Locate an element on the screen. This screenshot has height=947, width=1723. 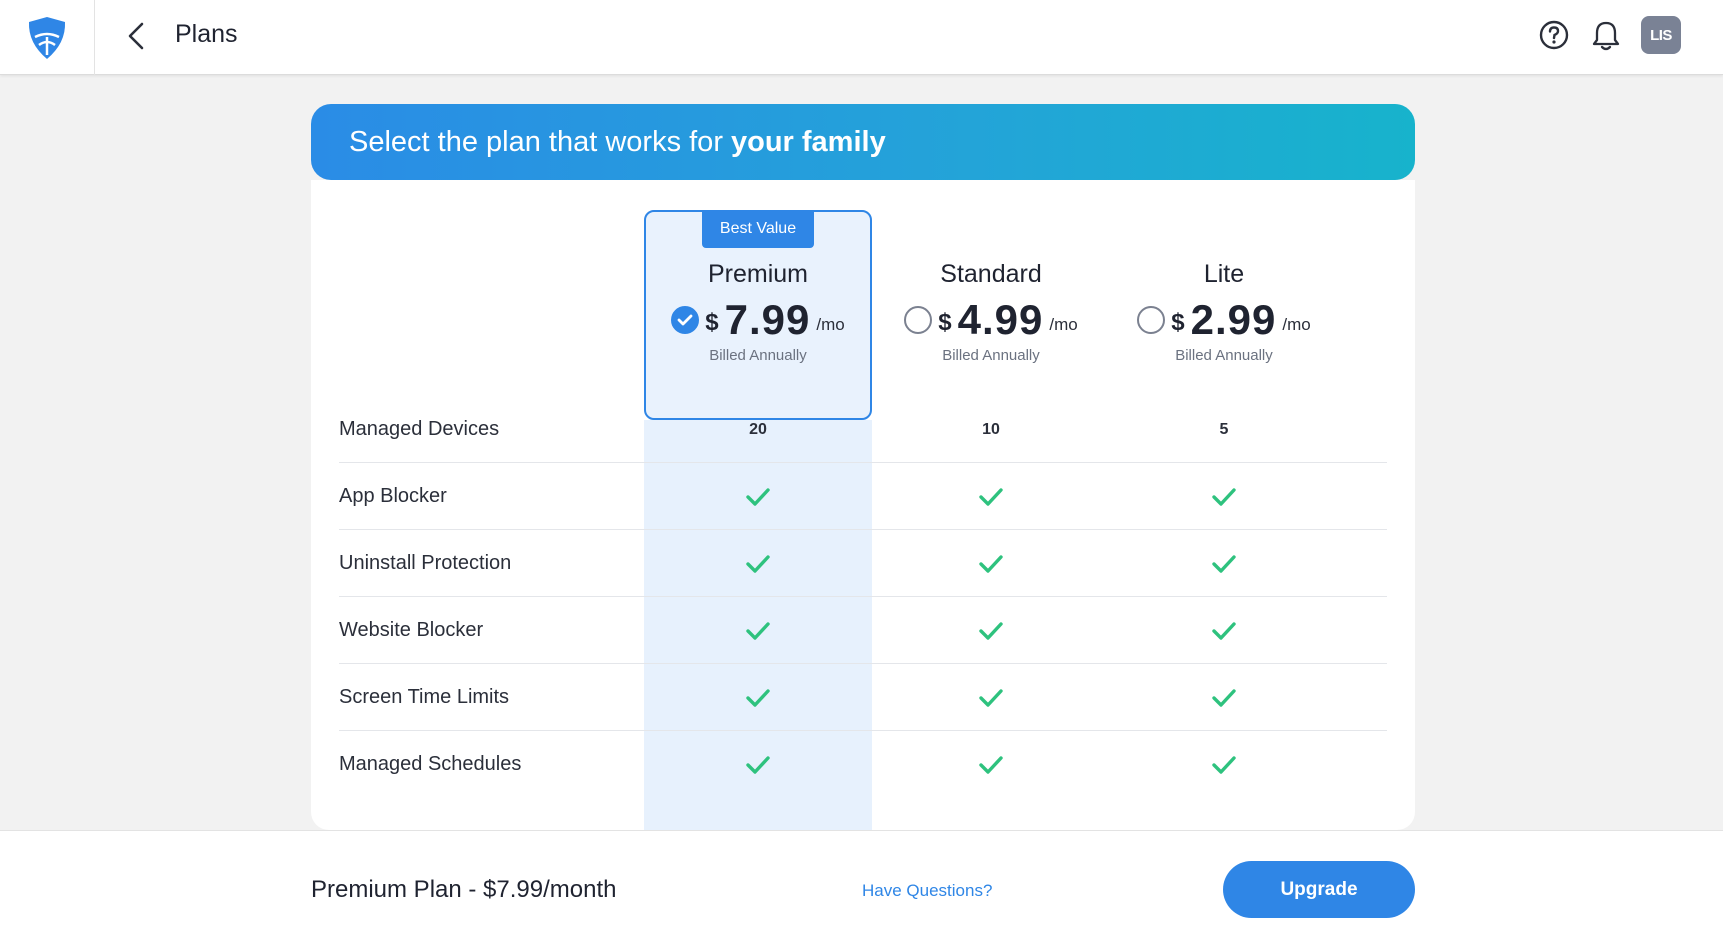
user-avatar: LIS is located at coordinates (1661, 35).